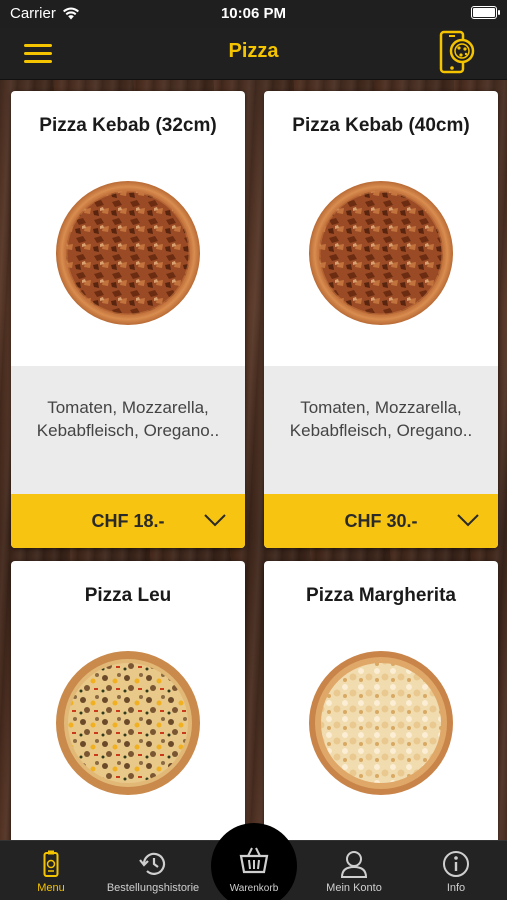  I want to click on status-bar: Carrier 10:06 PM, so click(253, 14).